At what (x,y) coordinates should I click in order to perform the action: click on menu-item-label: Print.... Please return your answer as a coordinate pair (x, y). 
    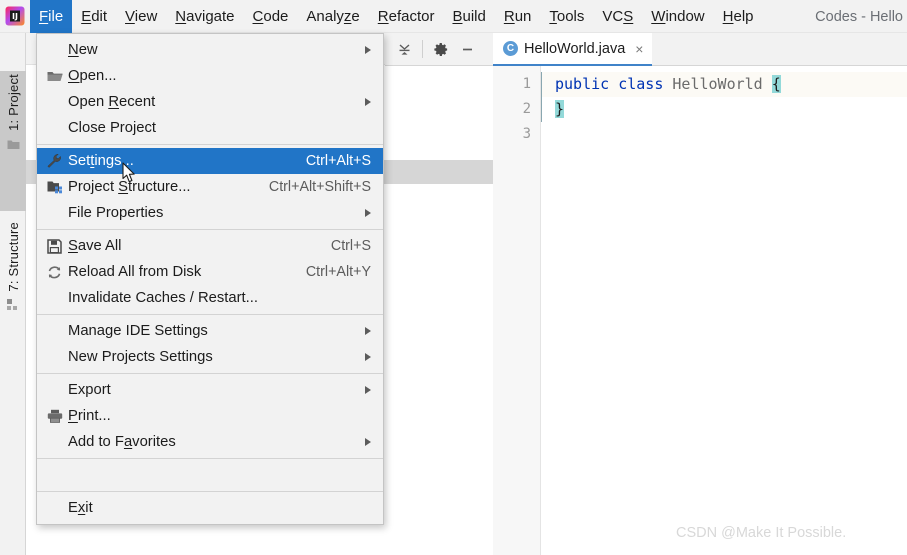
    Looking at the image, I should click on (89, 416).